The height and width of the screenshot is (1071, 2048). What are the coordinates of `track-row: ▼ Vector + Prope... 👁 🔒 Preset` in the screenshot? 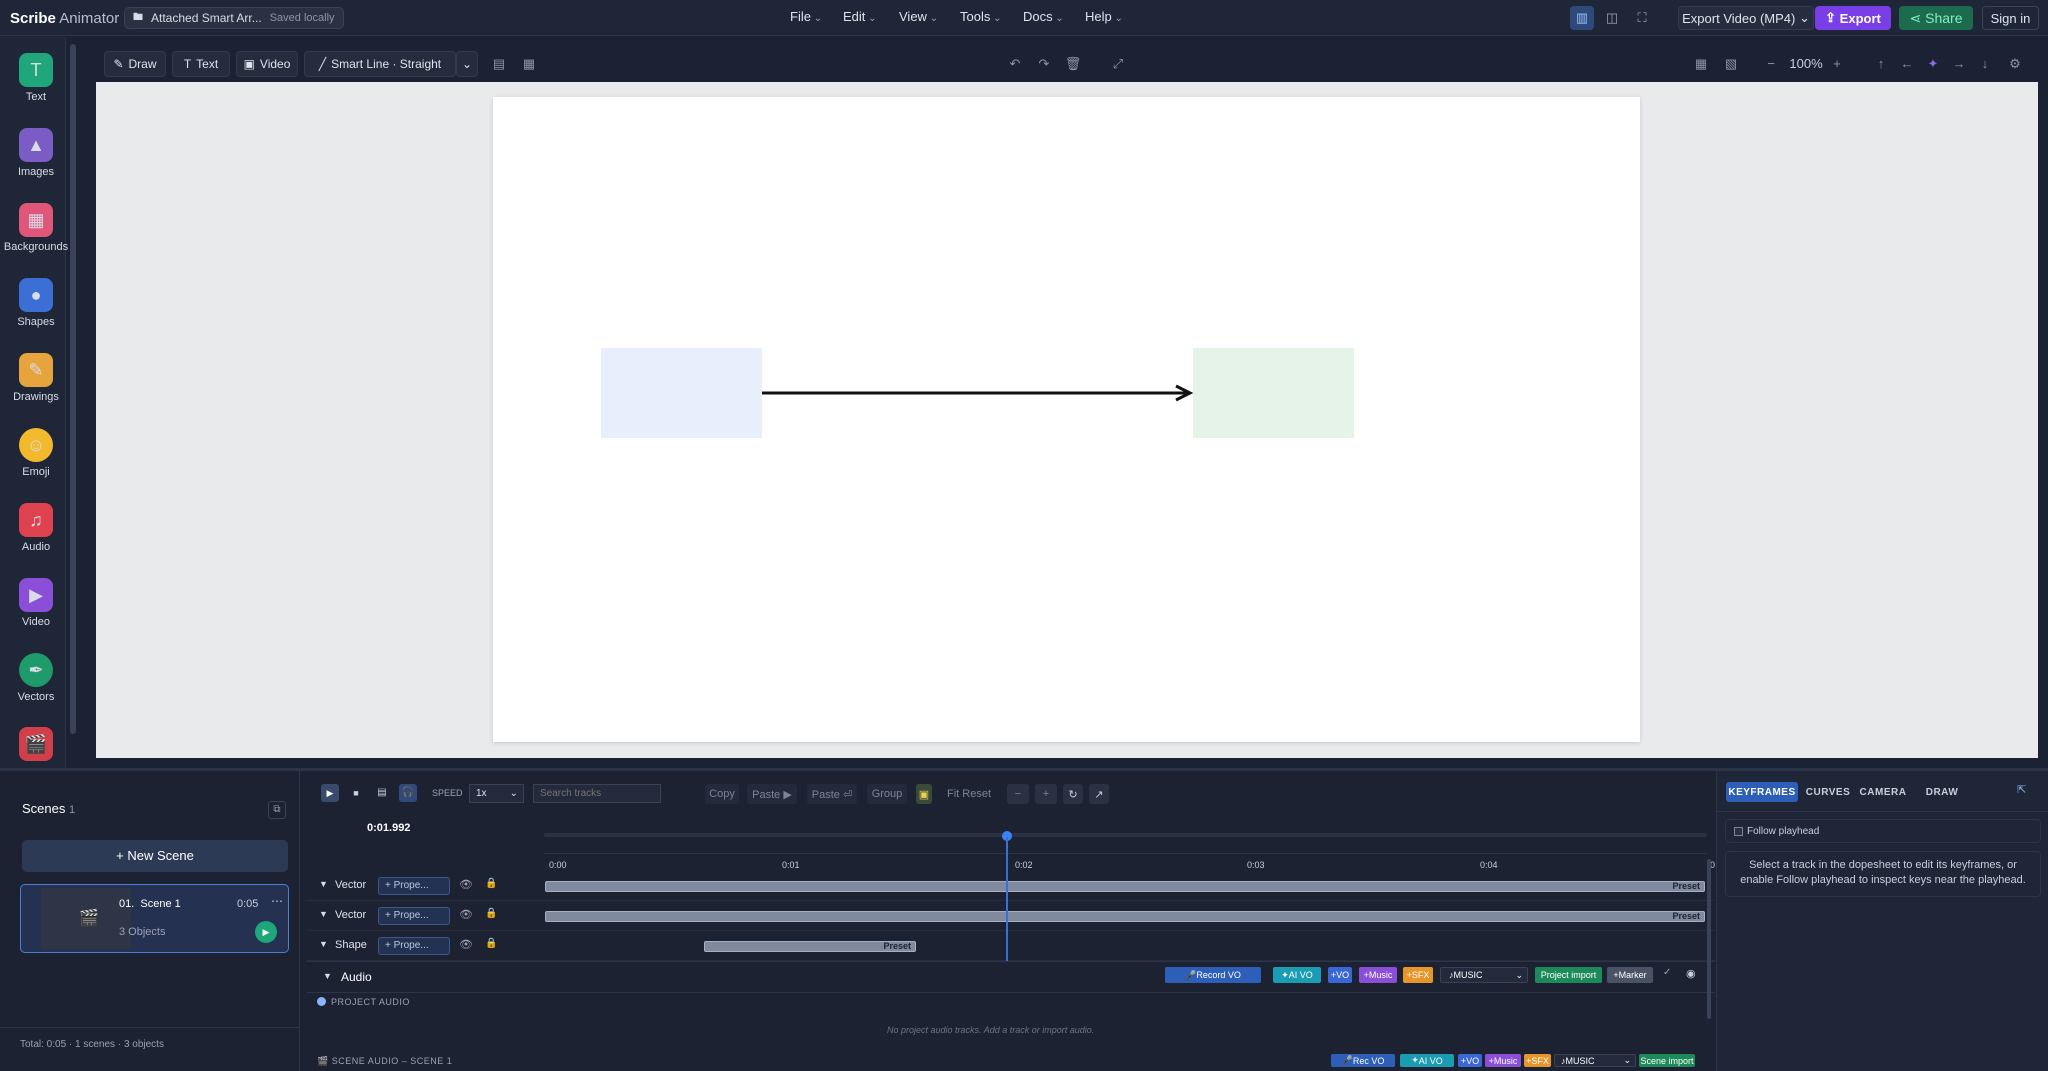 It's located at (1011, 886).